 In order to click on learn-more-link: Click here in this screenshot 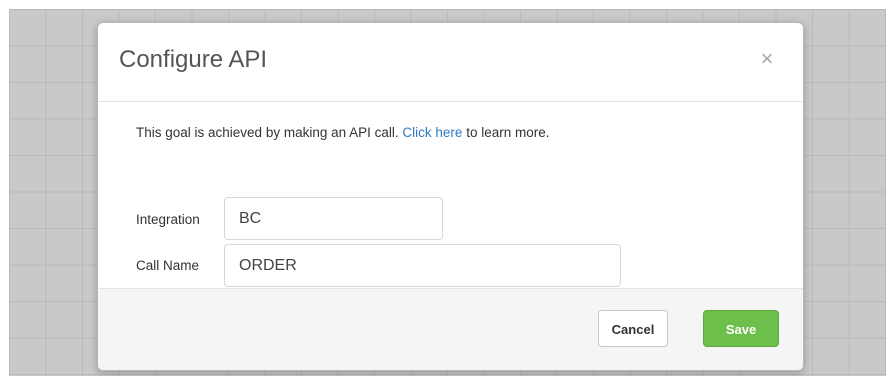, I will do `click(432, 132)`.